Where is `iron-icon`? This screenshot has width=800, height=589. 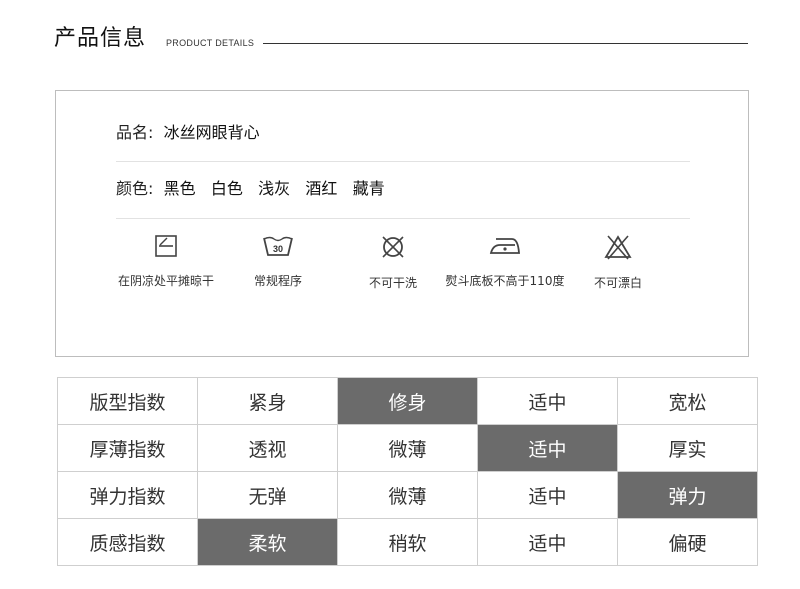
iron-icon is located at coordinates (504, 246).